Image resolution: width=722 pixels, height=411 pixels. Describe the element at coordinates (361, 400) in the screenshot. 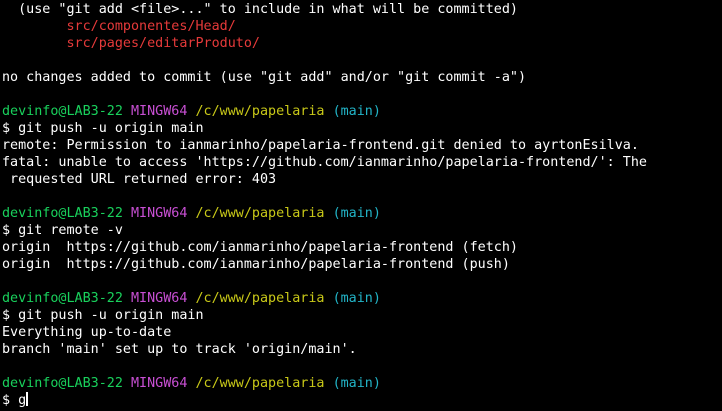

I see `active-command-line: $ g` at that location.